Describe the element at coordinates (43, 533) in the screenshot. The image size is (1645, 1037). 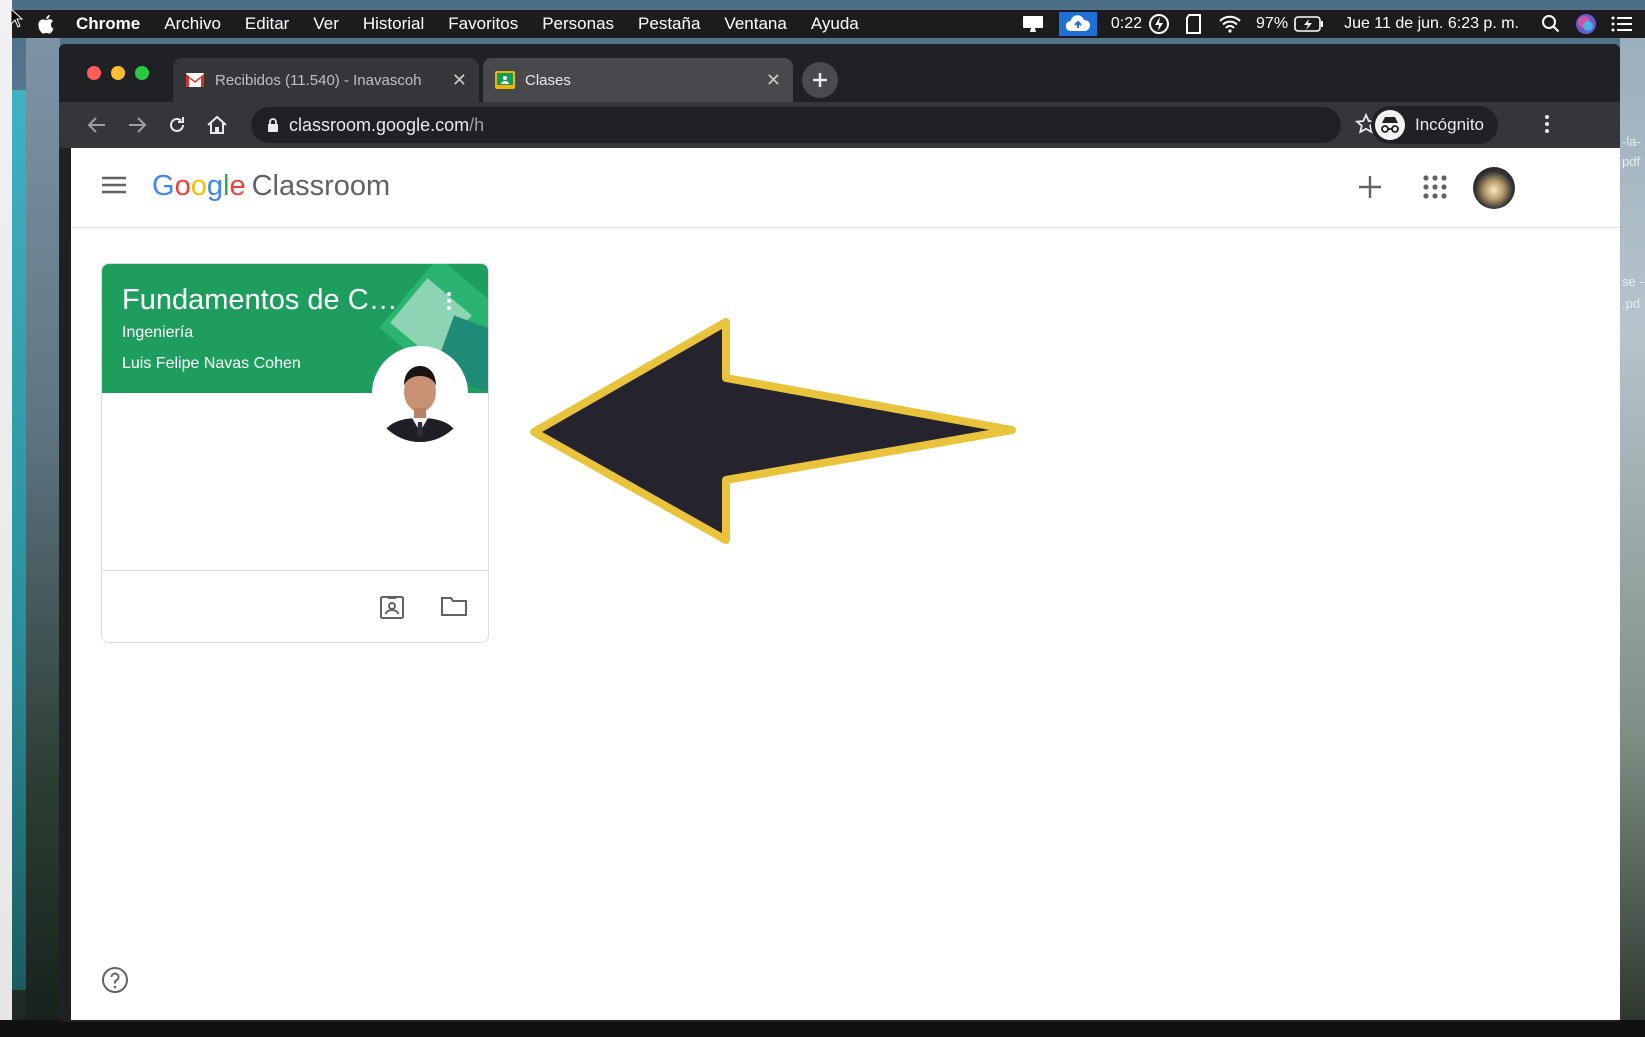
I see `desktop-wallpaper-left` at that location.